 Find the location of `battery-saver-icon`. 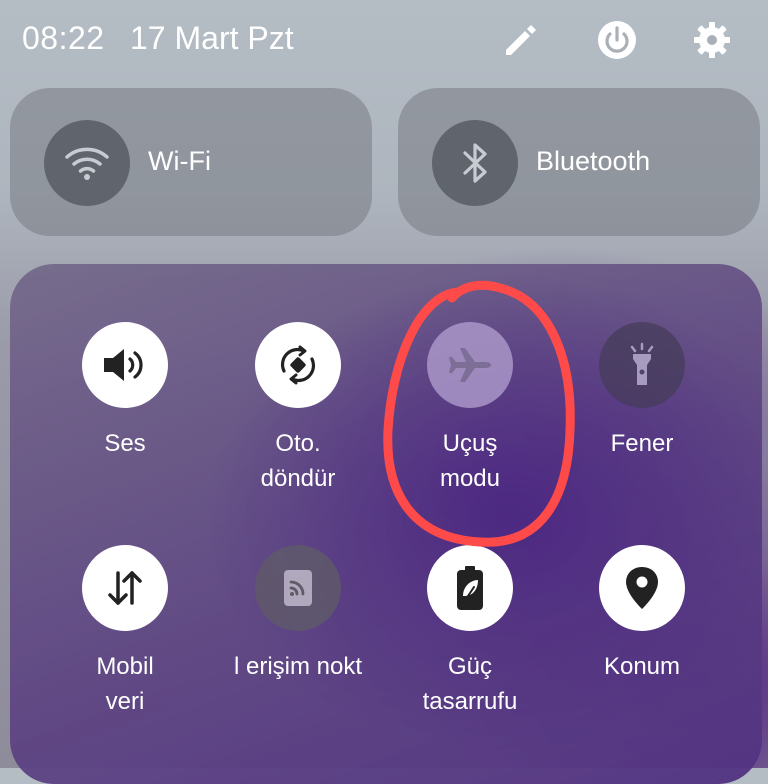

battery-saver-icon is located at coordinates (470, 588).